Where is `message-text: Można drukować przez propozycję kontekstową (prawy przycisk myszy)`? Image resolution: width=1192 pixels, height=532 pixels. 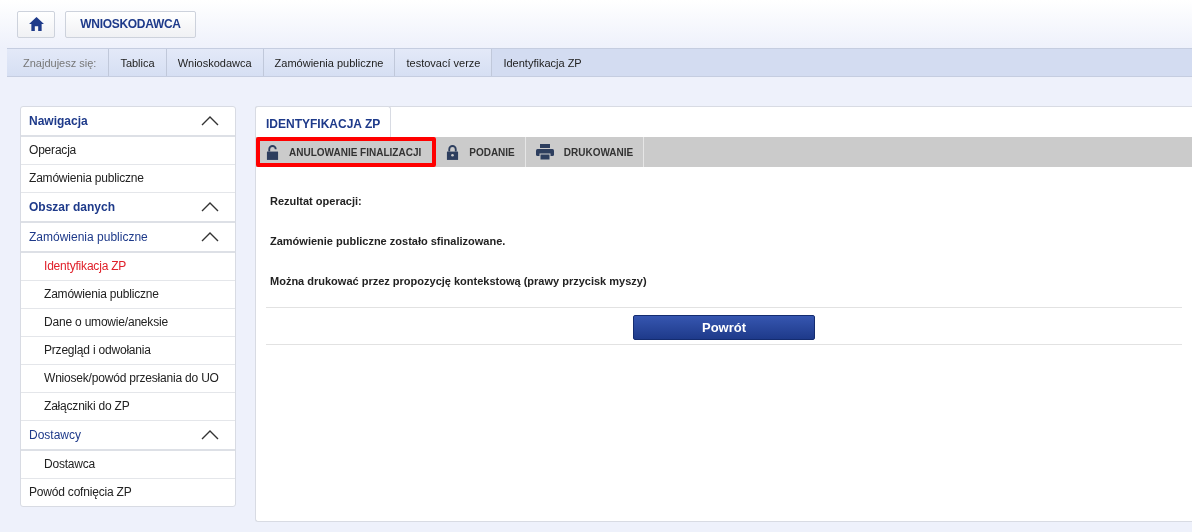
message-text: Można drukować przez propozycję kontekstową (prawy przycisk myszy) is located at coordinates (459, 281).